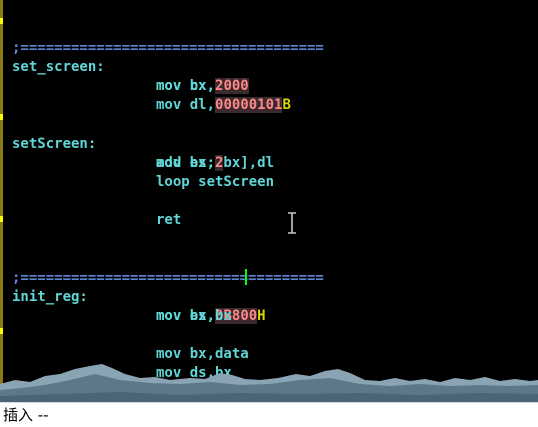  What do you see at coordinates (292, 223) in the screenshot?
I see `ibeam-cursor-icon` at bounding box center [292, 223].